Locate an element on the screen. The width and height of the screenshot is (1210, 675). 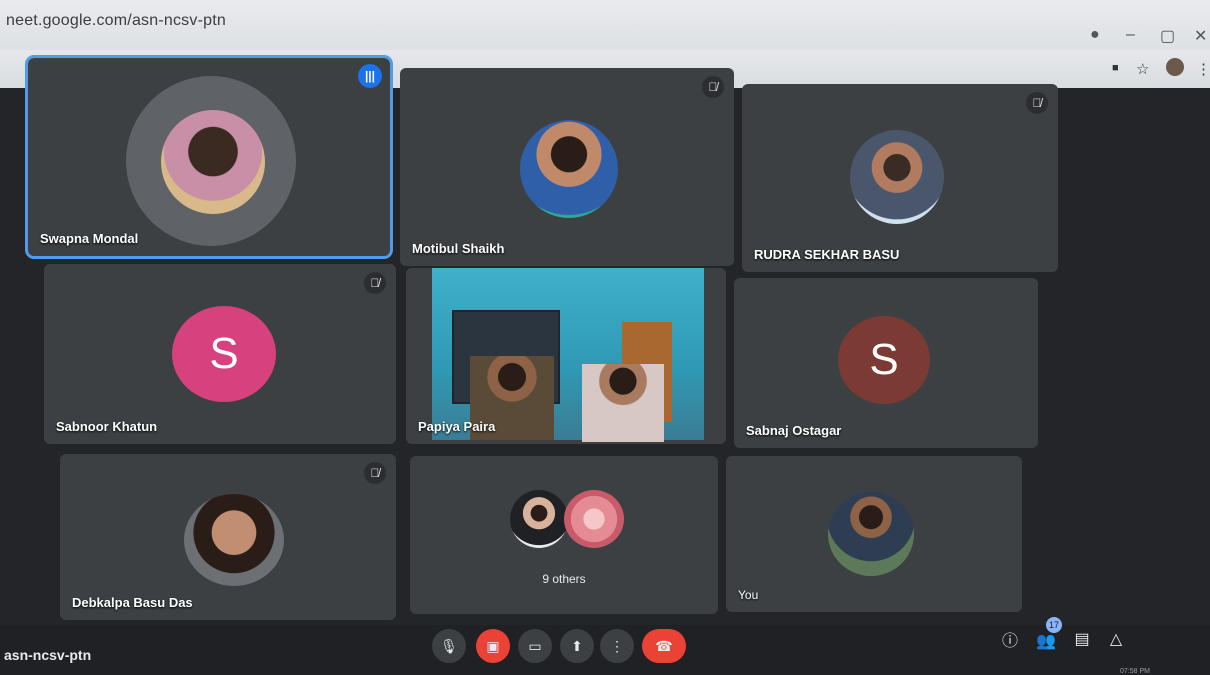
profile-icon: ● is located at coordinates (1095, 35).